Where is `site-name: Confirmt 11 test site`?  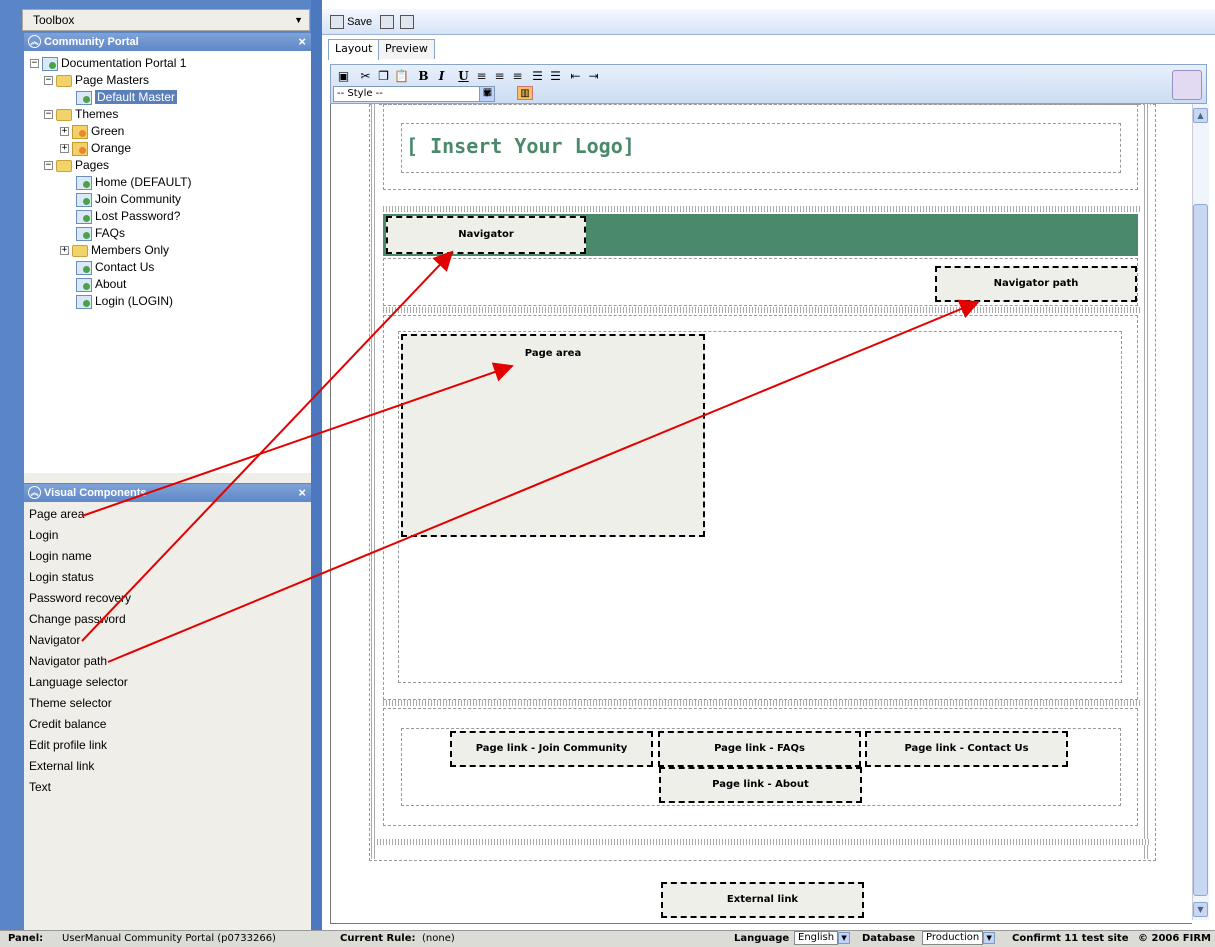
site-name: Confirmt 11 test site is located at coordinates (1070, 938).